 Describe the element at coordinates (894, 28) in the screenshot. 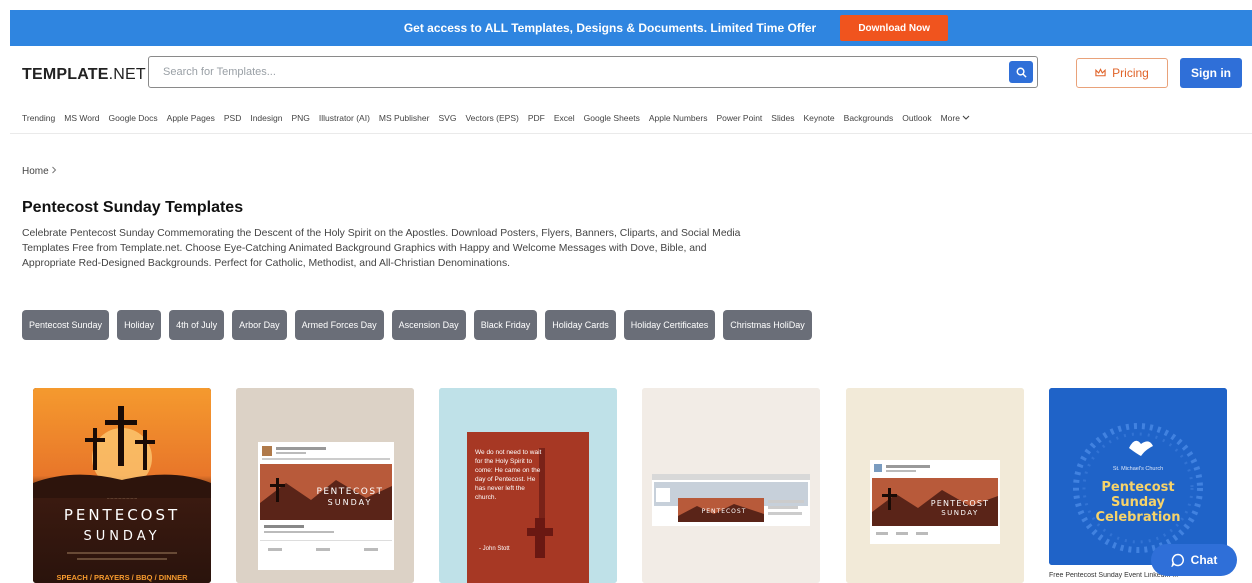

I see `download-now-button: Download Now` at that location.